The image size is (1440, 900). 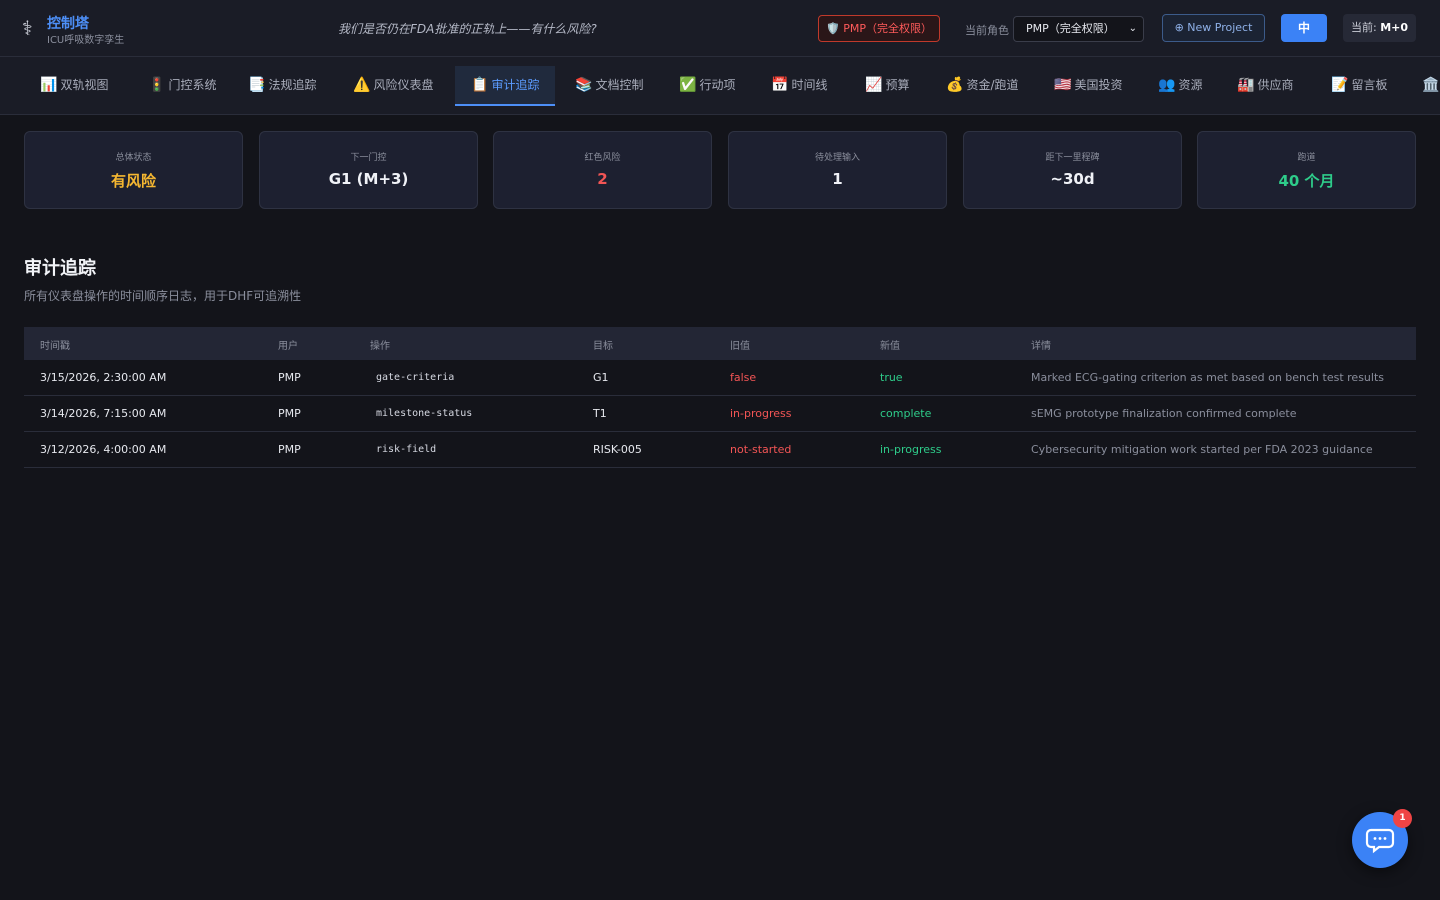 I want to click on tab-resources: 👥 资源, so click(x=1180, y=86).